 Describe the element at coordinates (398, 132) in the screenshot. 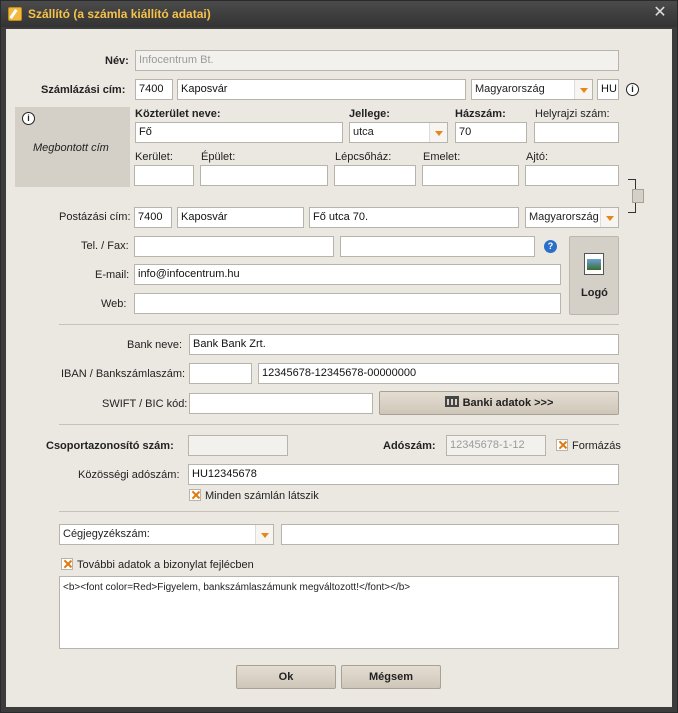

I see `street-type-select: utca` at that location.